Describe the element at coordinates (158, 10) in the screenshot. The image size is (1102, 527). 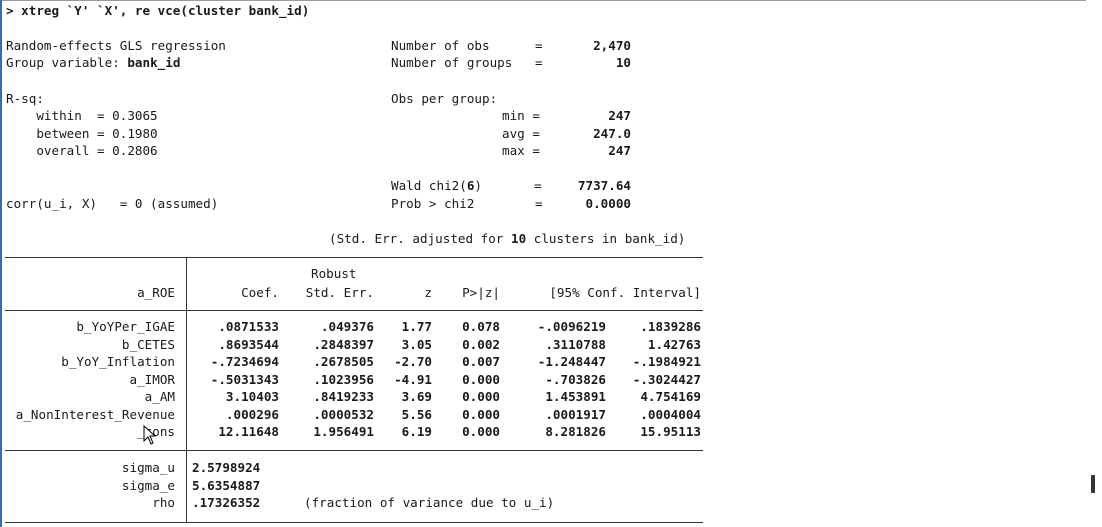
I see `command-line: > xtreg `Y' `X', re vce(cluster bank_id)` at that location.